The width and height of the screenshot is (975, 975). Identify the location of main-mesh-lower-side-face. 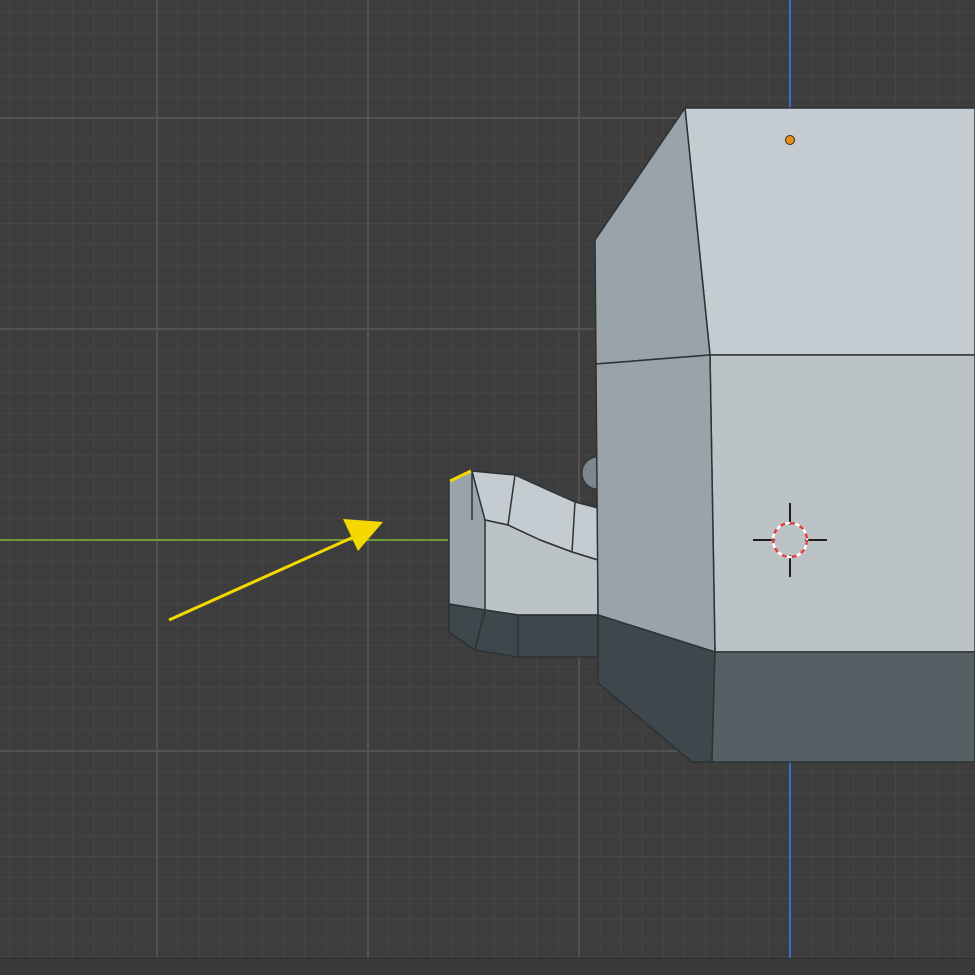
(655, 503).